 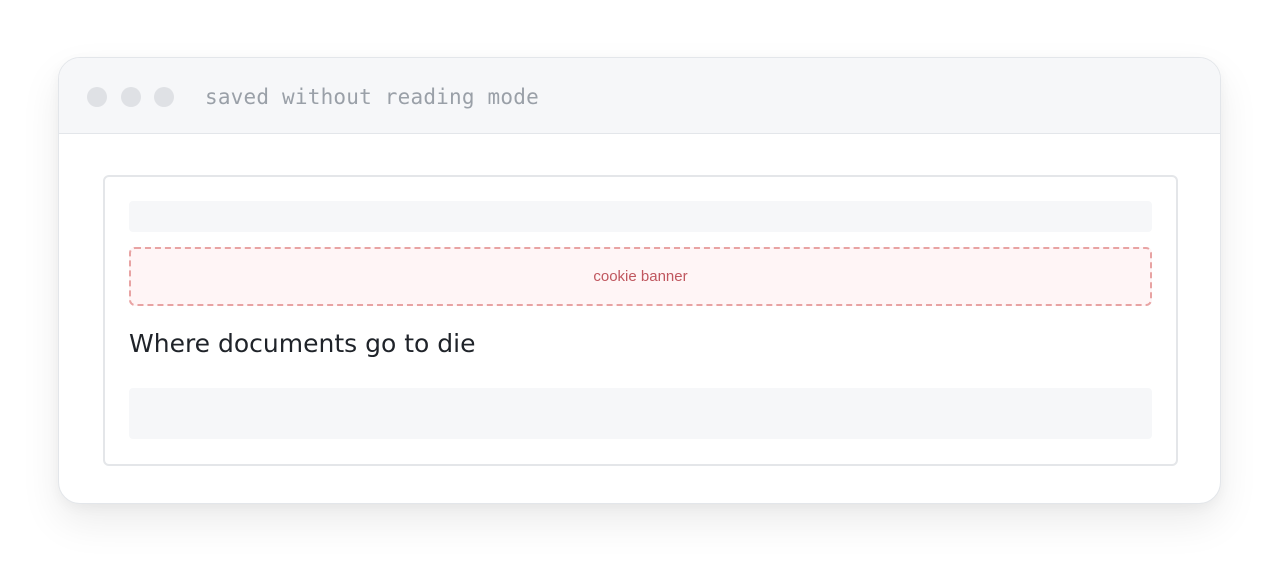 I want to click on cookie-banner-label: cookie banner, so click(x=640, y=276).